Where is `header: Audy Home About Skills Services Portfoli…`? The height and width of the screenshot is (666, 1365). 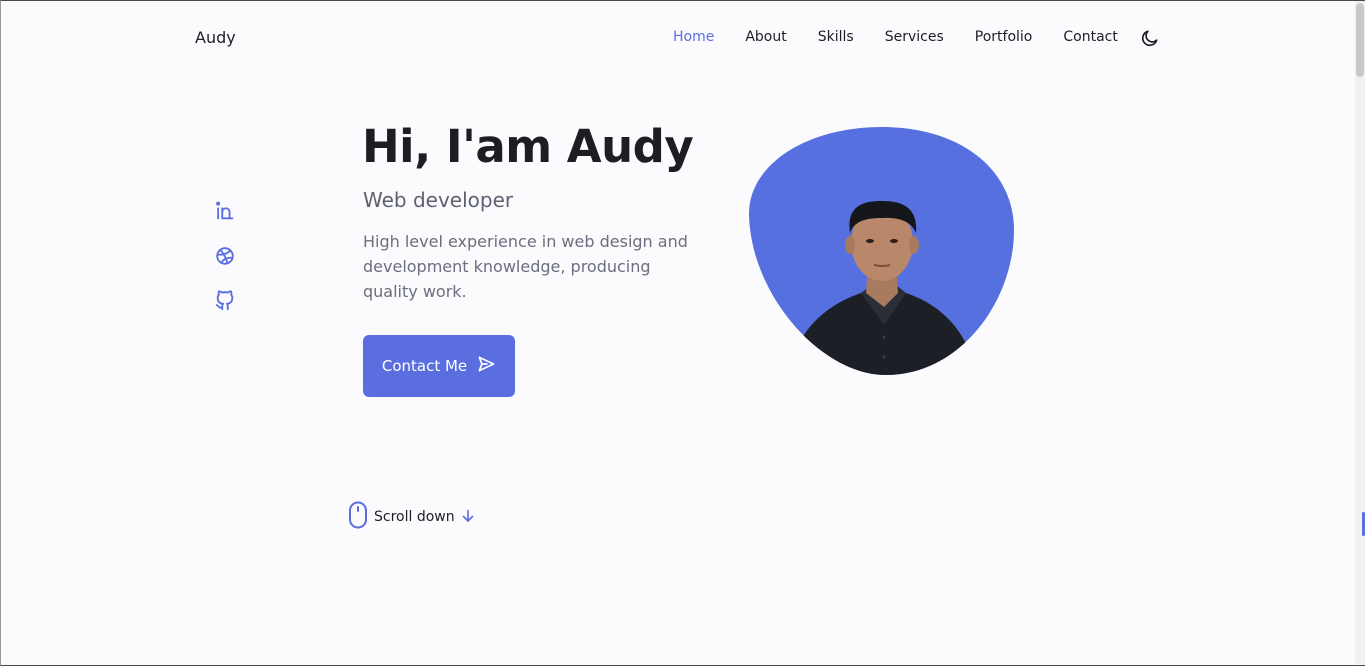 header: Audy Home About Skills Services Portfoli… is located at coordinates (678, 37).